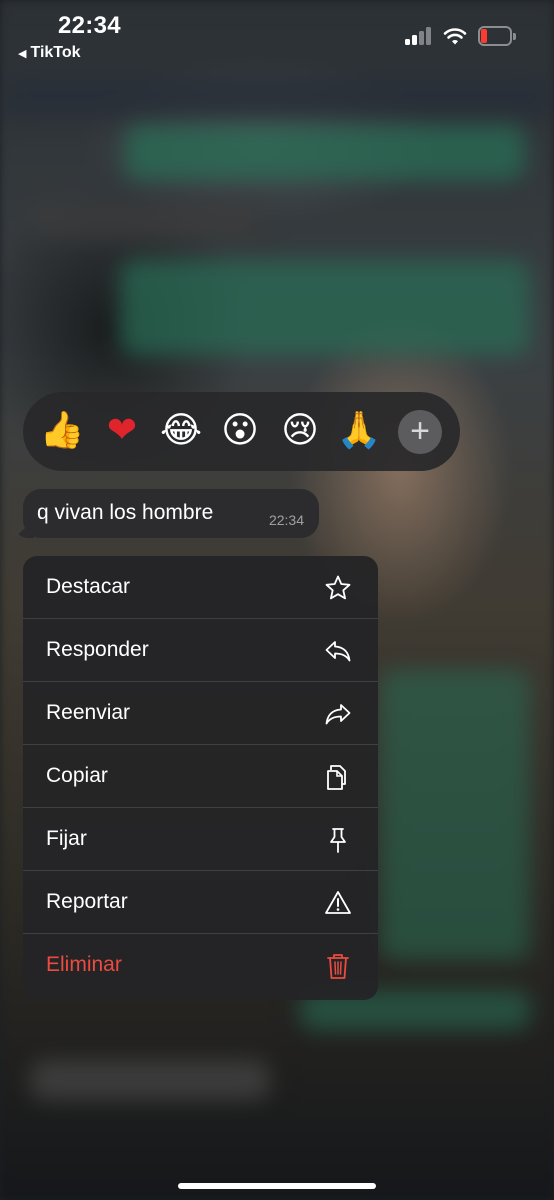 The image size is (554, 1200). What do you see at coordinates (286, 520) in the screenshot?
I see `message-timestamp: 22:34` at bounding box center [286, 520].